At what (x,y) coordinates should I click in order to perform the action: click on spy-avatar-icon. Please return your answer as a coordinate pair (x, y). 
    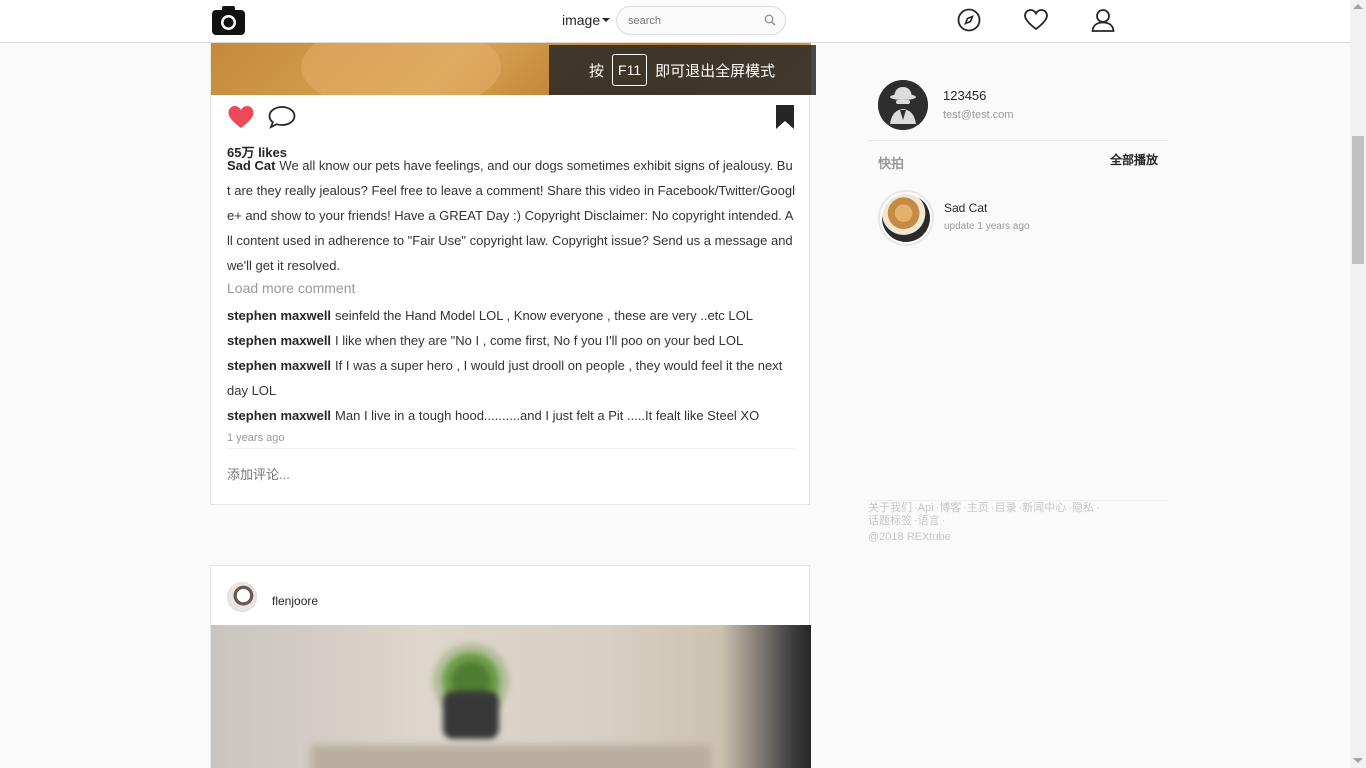
    Looking at the image, I should click on (903, 105).